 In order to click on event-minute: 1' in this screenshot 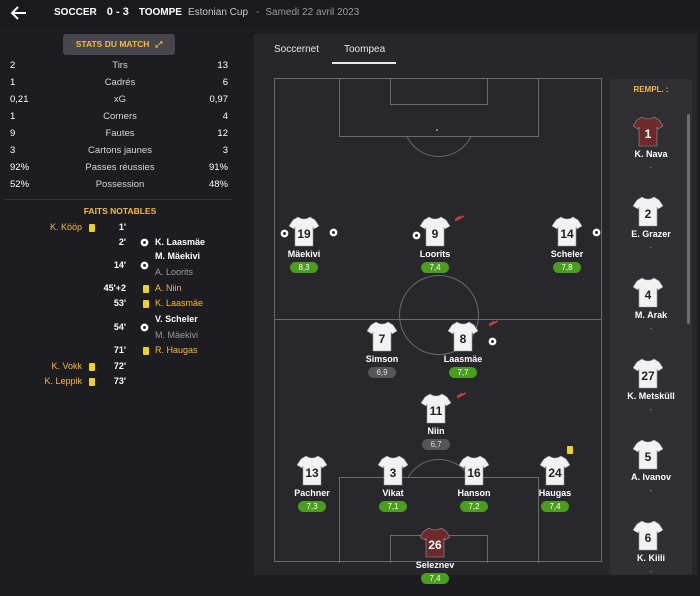, I will do `click(122, 227)`.